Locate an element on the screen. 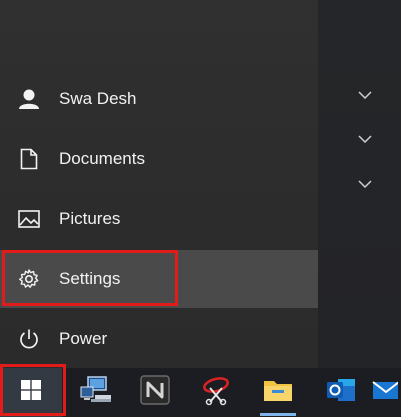 The height and width of the screenshot is (417, 401). picture-icon is located at coordinates (29, 219).